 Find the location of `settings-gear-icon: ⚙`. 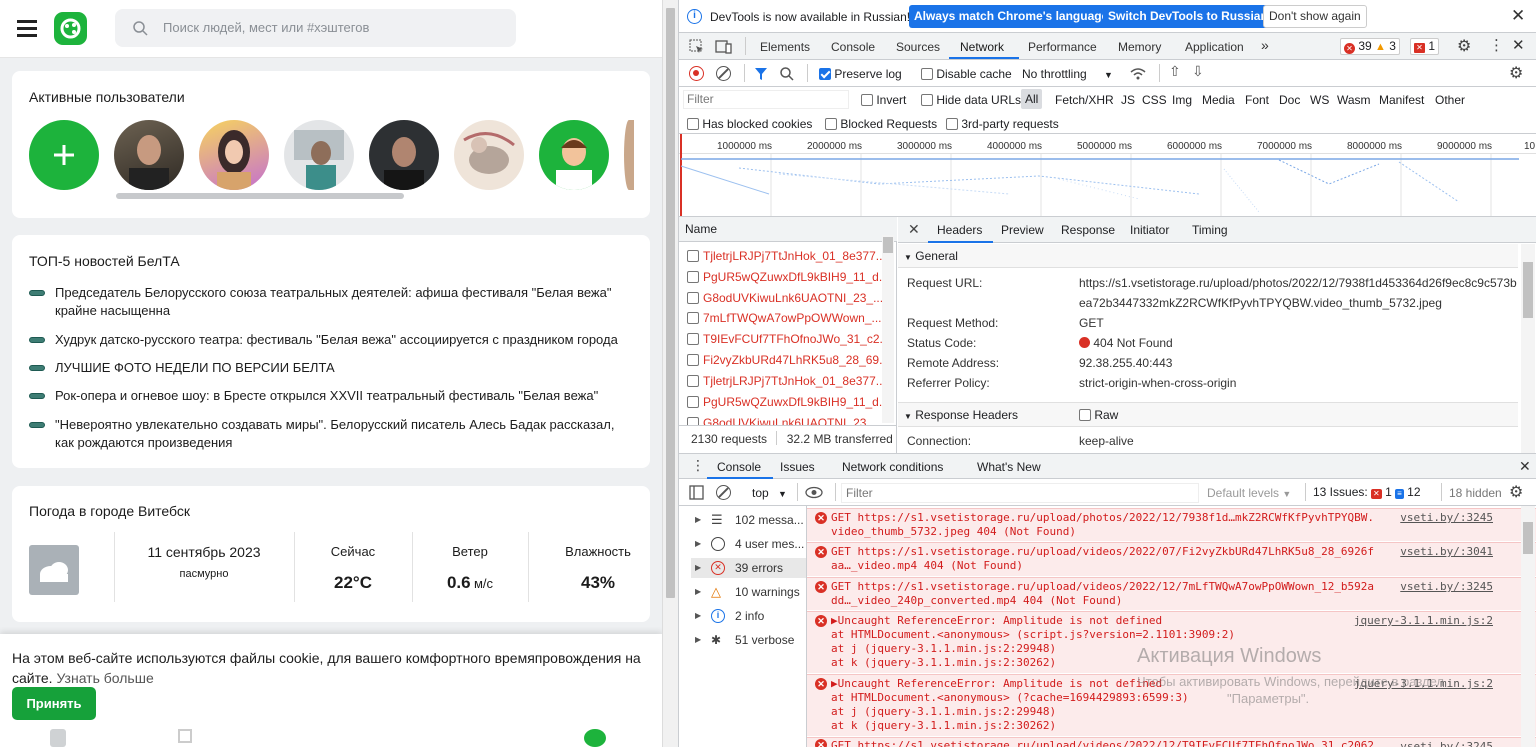

settings-gear-icon: ⚙ is located at coordinates (1464, 46).